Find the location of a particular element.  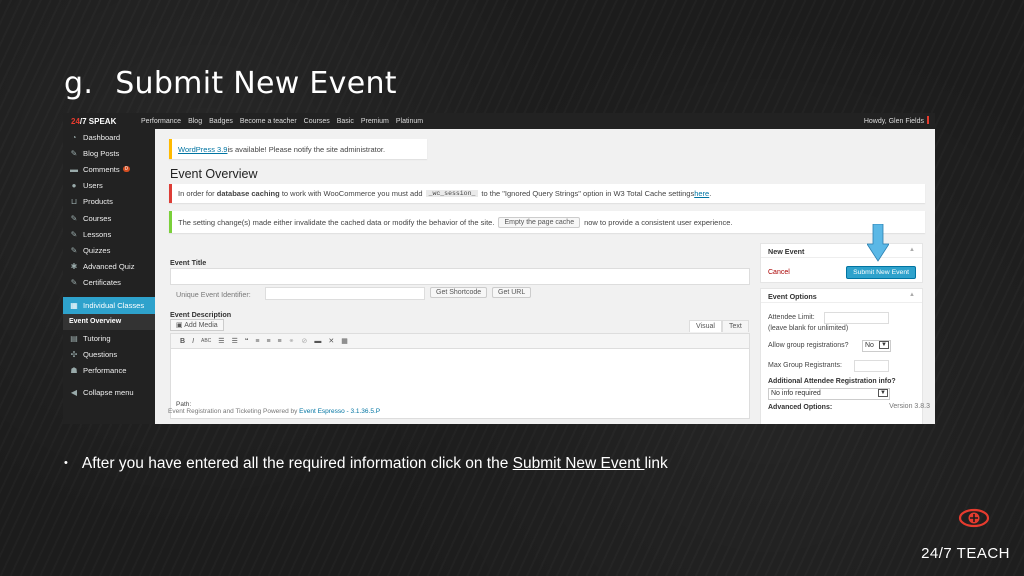

cache-settings-link: here is located at coordinates (701, 193).